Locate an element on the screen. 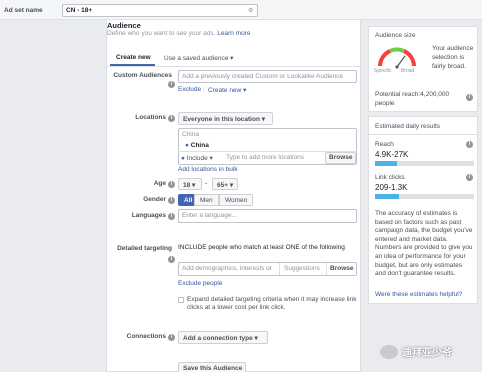 The width and height of the screenshot is (482, 372). locations-dropdown: Everyone in this location ▾ is located at coordinates (225, 118).